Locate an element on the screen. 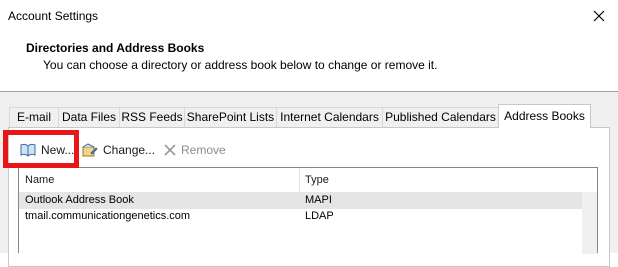  change-icon is located at coordinates (90, 150).